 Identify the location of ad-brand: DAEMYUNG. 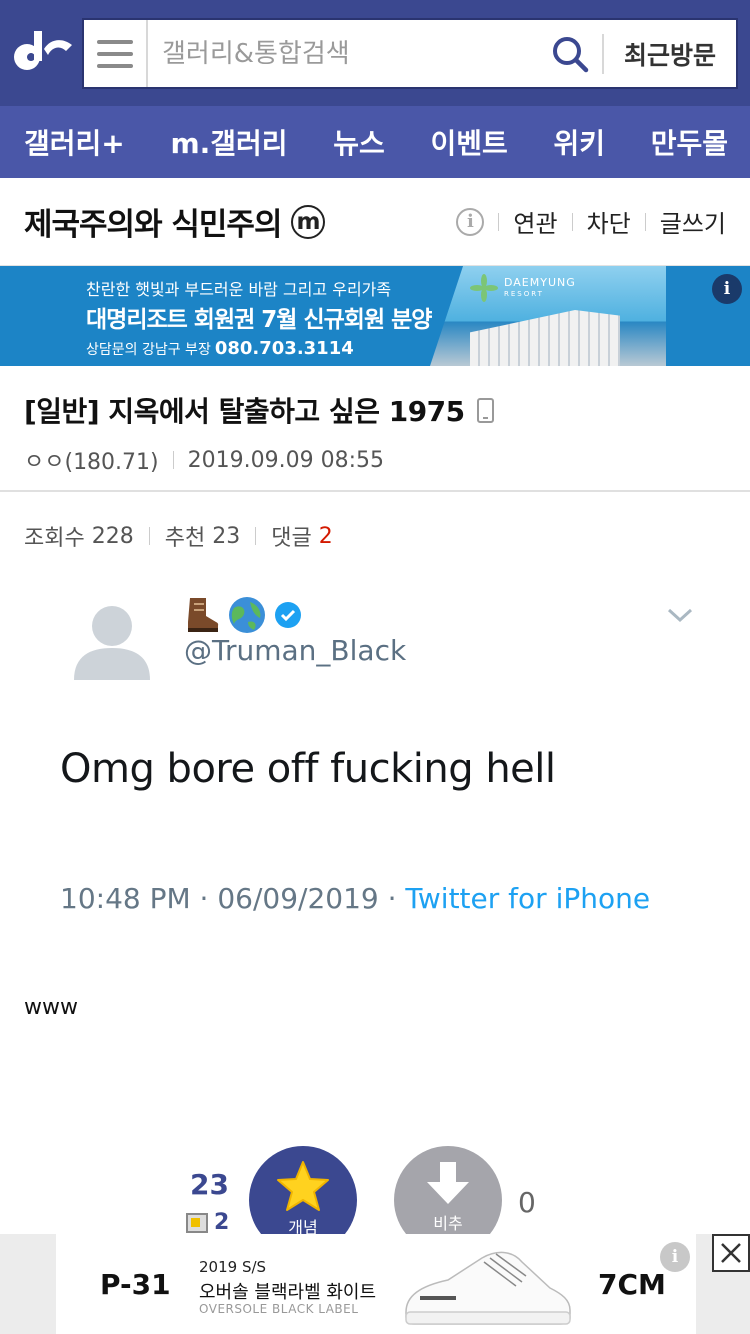
(540, 282).